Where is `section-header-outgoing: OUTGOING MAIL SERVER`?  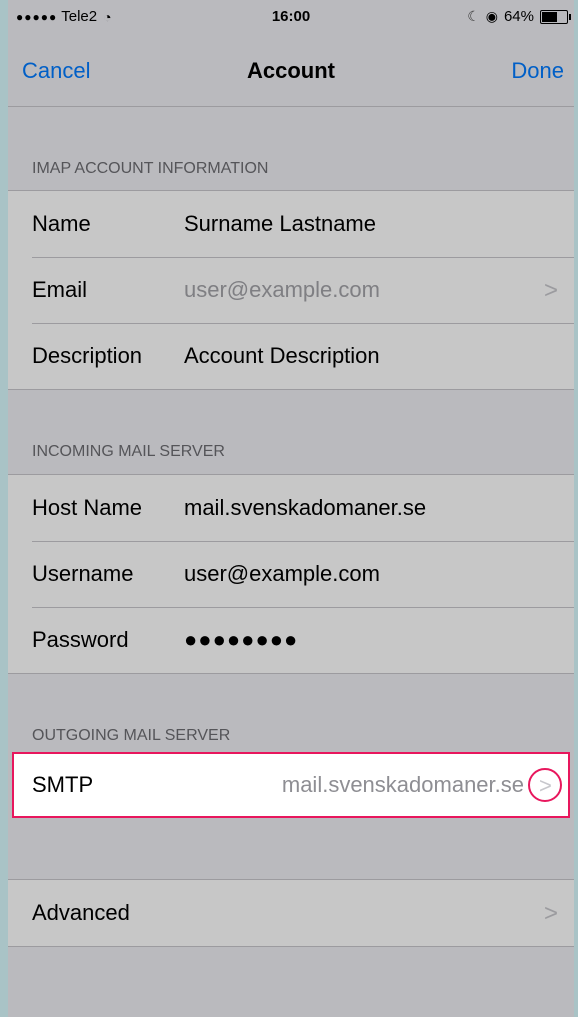 section-header-outgoing: OUTGOING MAIL SERVER is located at coordinates (131, 735).